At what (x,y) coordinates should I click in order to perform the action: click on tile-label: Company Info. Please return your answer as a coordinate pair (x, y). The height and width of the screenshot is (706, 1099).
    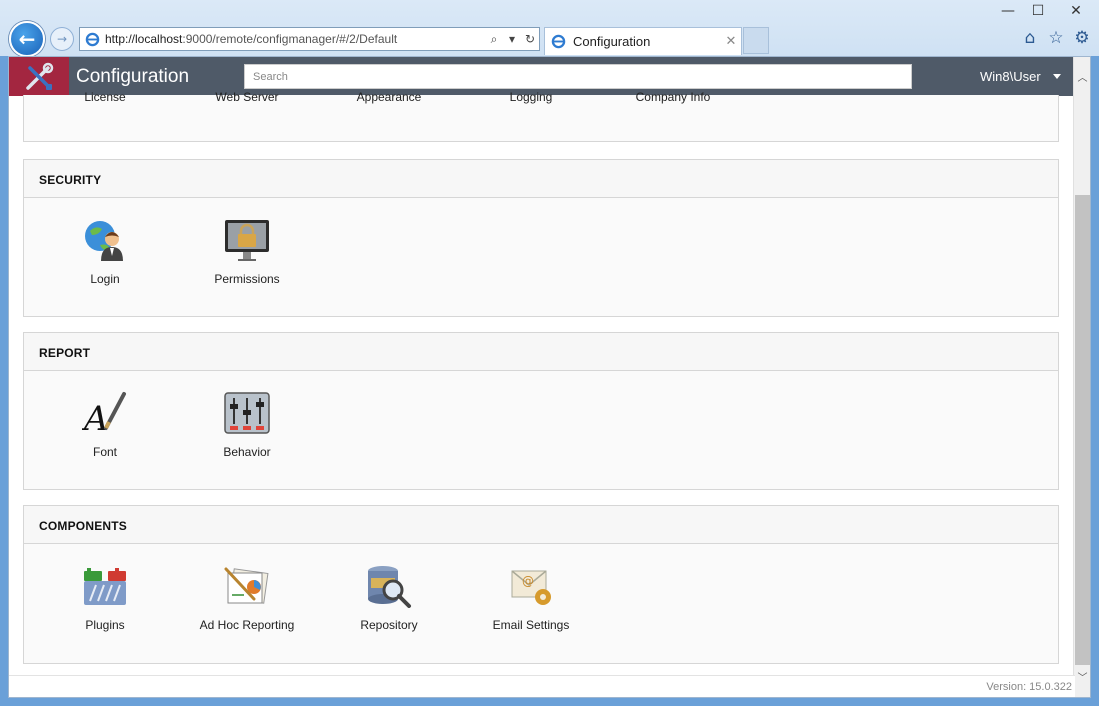
    Looking at the image, I should click on (673, 97).